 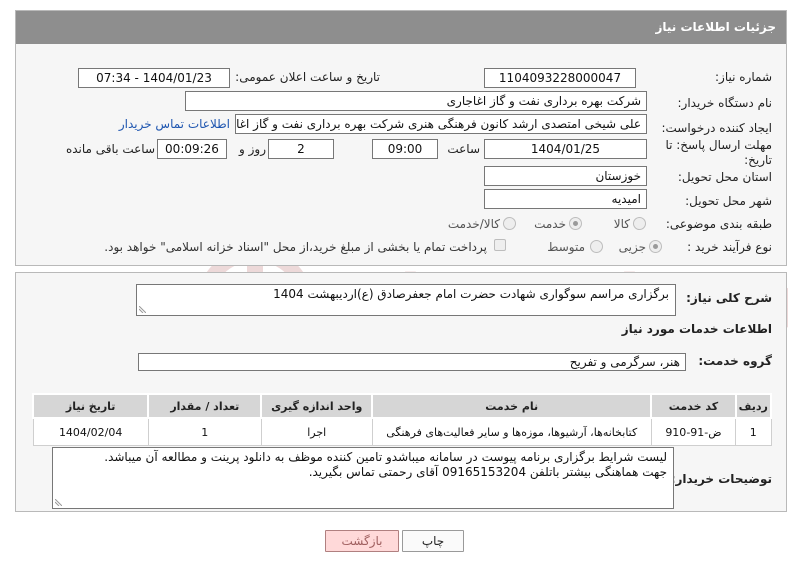 What do you see at coordinates (743, 77) in the screenshot?
I see `need-number-label: شماره نیاز:` at bounding box center [743, 77].